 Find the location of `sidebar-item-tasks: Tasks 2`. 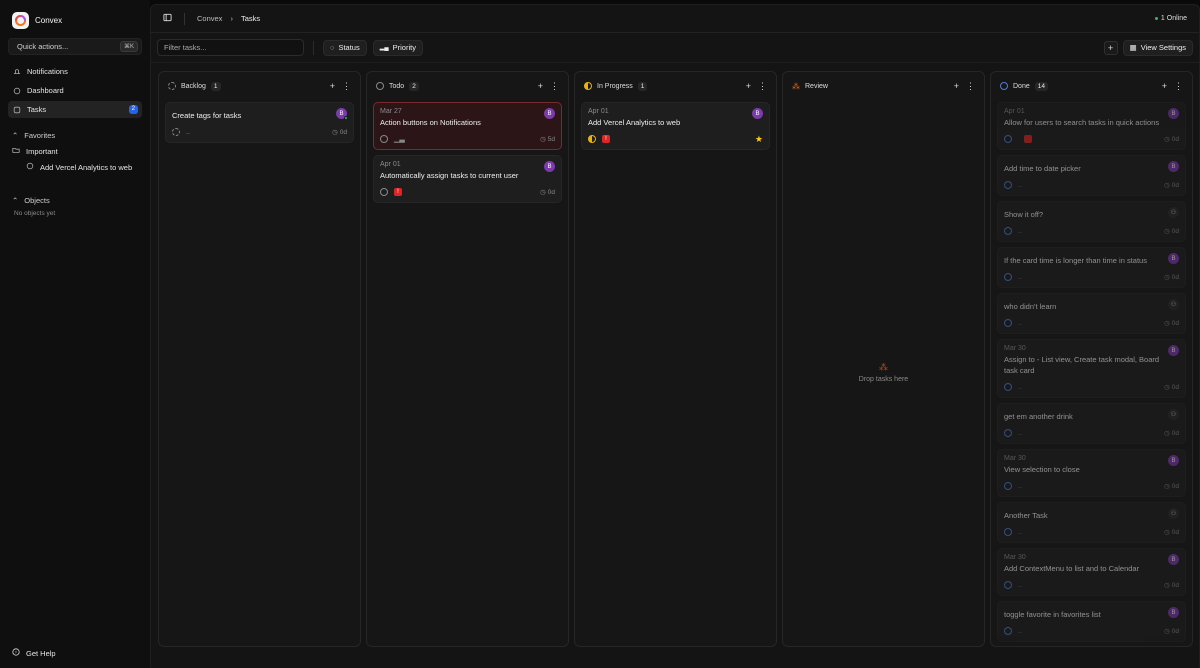

sidebar-item-tasks: Tasks 2 is located at coordinates (75, 109).